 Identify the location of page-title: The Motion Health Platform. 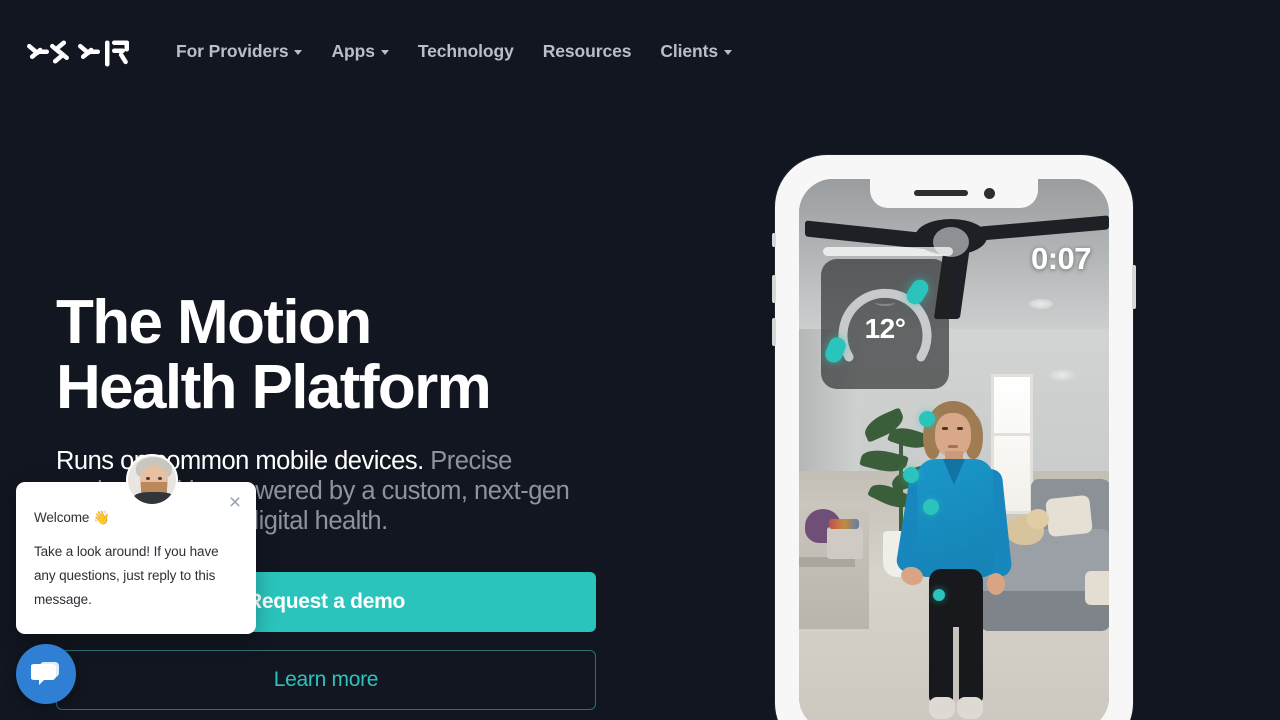
(346, 355).